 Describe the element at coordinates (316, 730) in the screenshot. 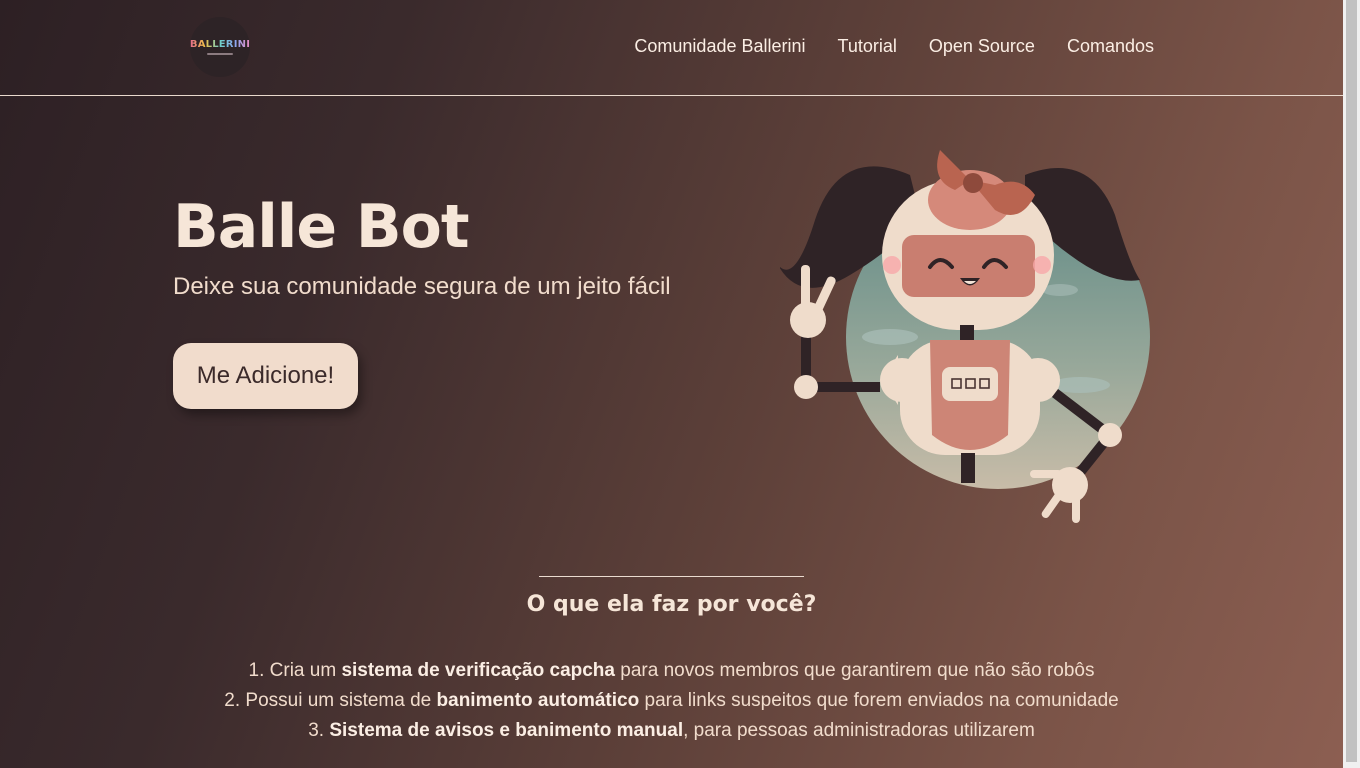

I see `feature-number: 3.` at that location.